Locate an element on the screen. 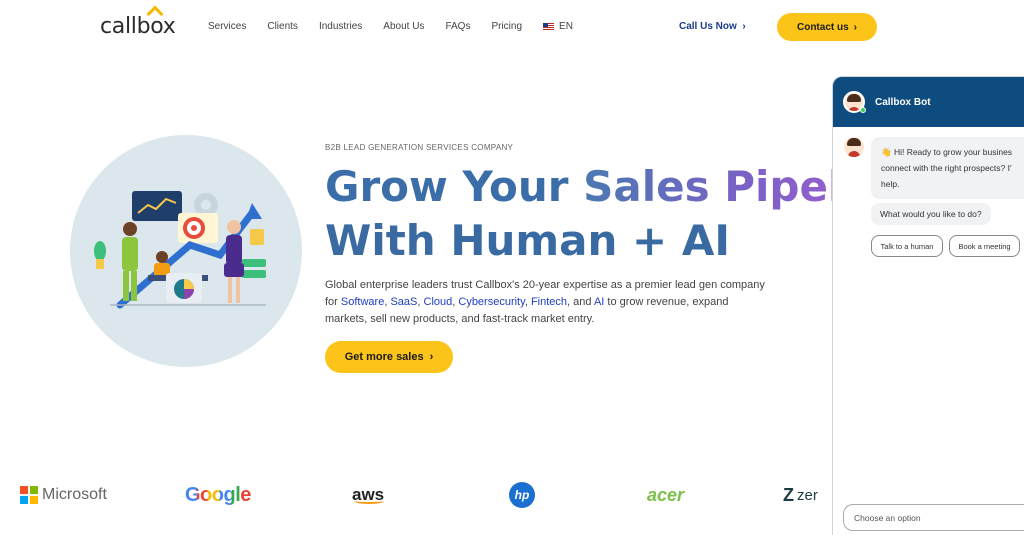 The width and height of the screenshot is (1024, 535). greeting-line-2: connect with the right prospects? I' is located at coordinates (946, 168).